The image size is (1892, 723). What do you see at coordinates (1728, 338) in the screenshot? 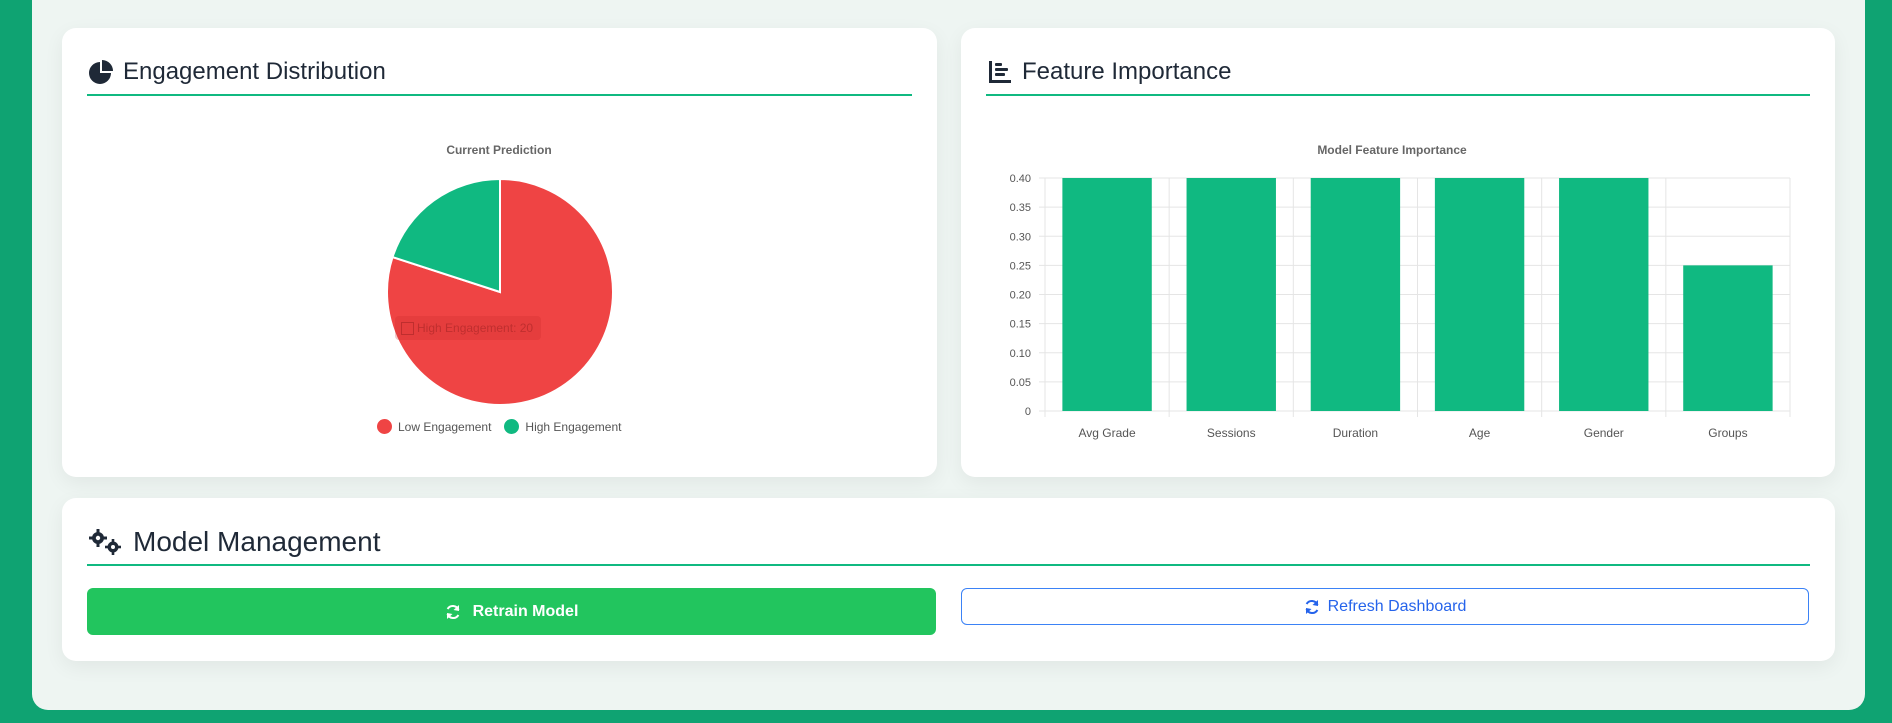
I see `bar-groups` at bounding box center [1728, 338].